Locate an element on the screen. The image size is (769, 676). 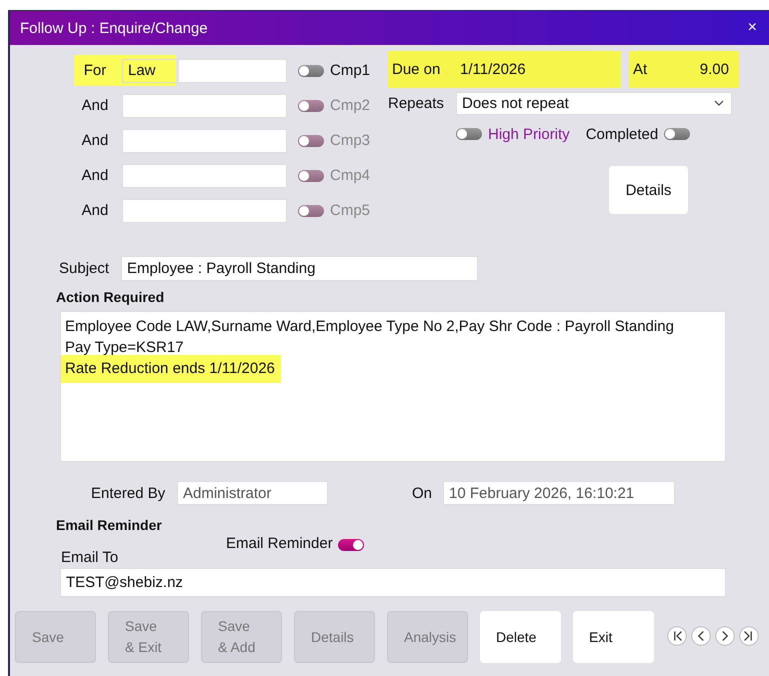
window-title: Follow Up : Enquire/Change is located at coordinates (114, 28).